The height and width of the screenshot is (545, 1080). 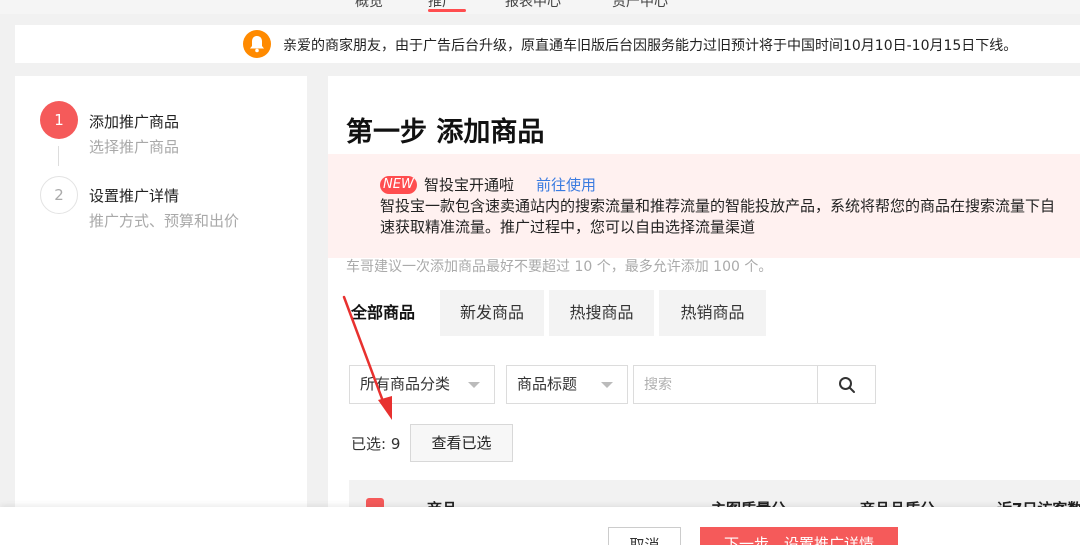 What do you see at coordinates (492, 313) in the screenshot?
I see `tab-new-products: 新发商品` at bounding box center [492, 313].